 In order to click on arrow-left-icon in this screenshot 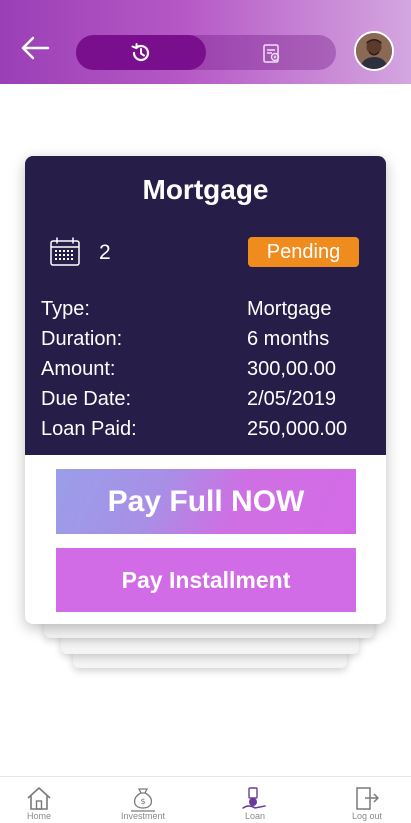, I will do `click(35, 48)`.